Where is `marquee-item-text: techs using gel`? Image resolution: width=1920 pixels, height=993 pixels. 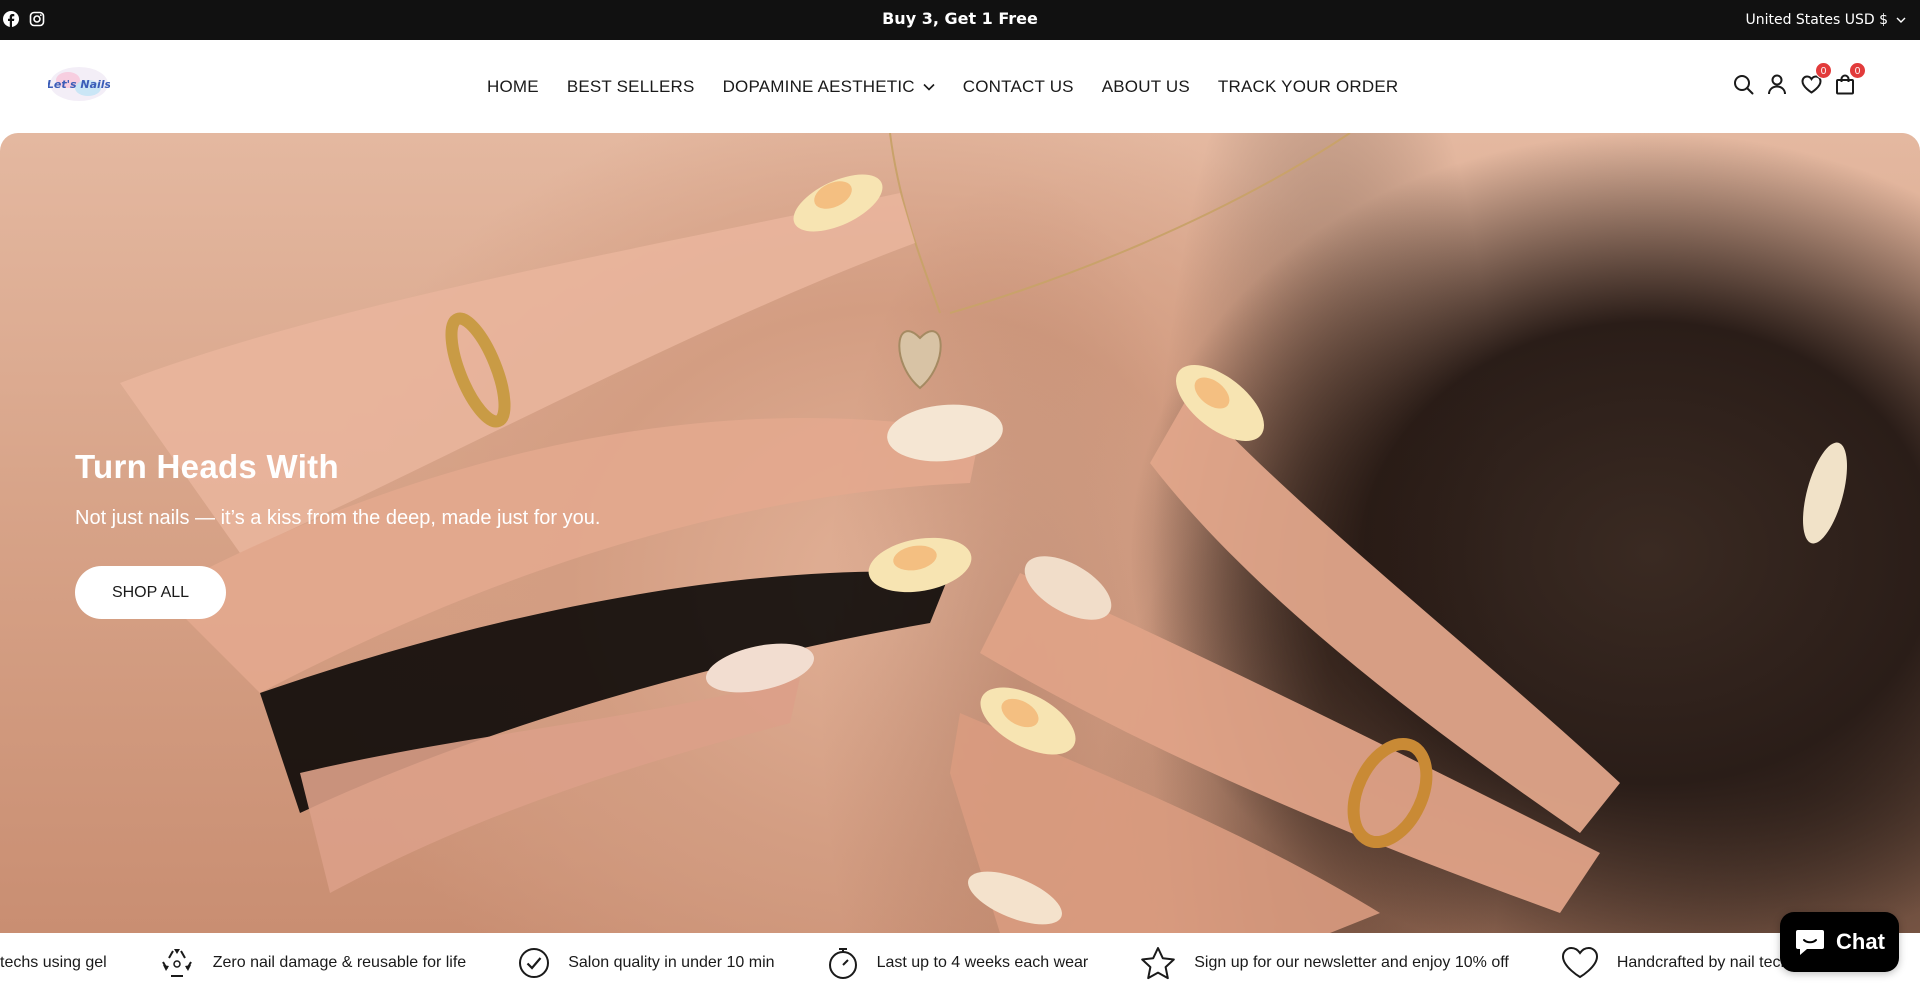
marquee-item-text: techs using gel is located at coordinates (53, 962).